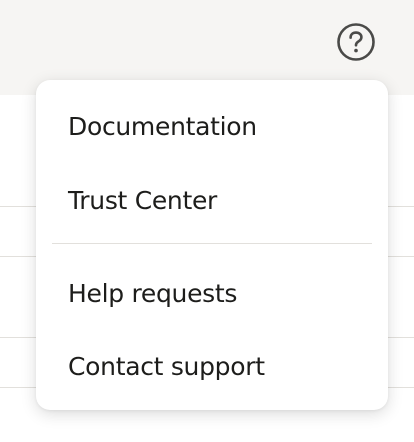 The width and height of the screenshot is (414, 442). I want to click on help-button, so click(356, 42).